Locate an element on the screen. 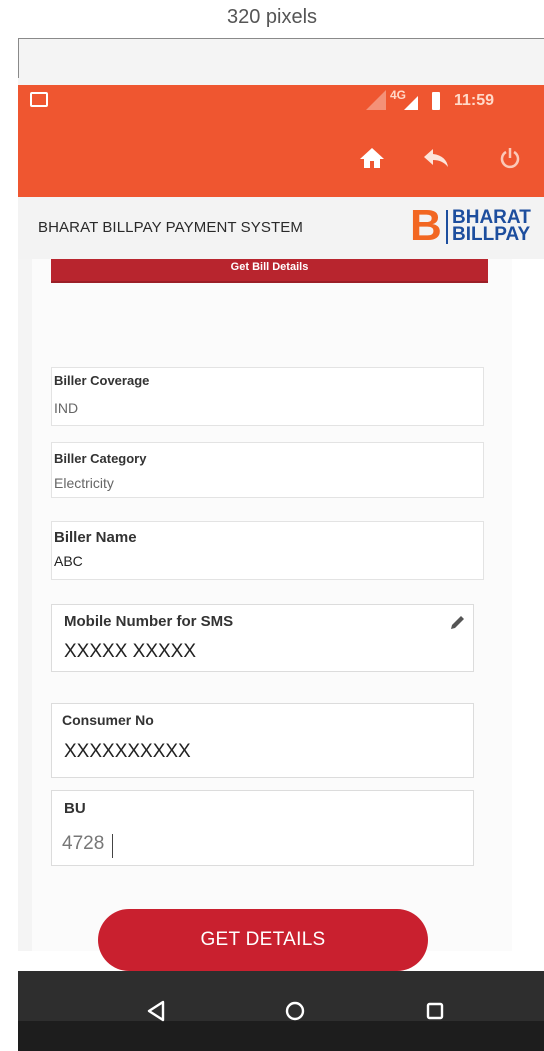  bharat-billpay-logo-text: BHARAT BILLPAY is located at coordinates (491, 226).